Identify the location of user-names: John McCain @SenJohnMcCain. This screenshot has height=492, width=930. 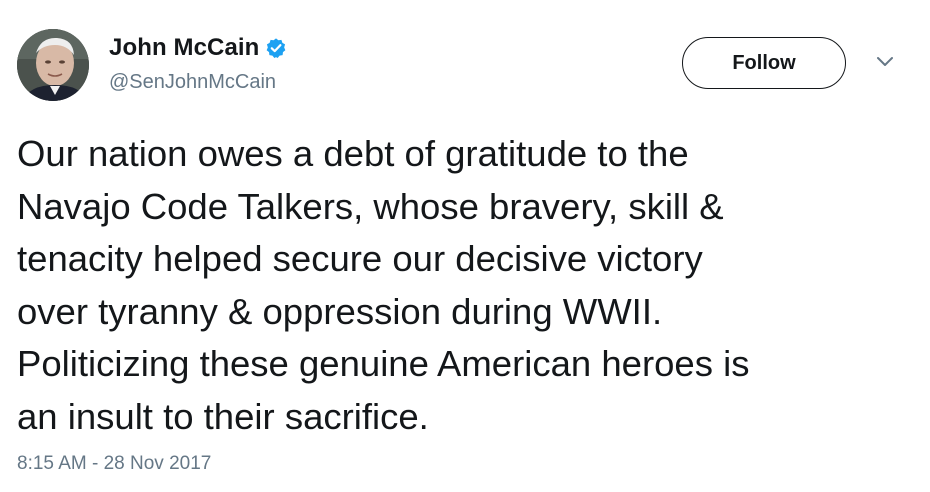
(198, 63).